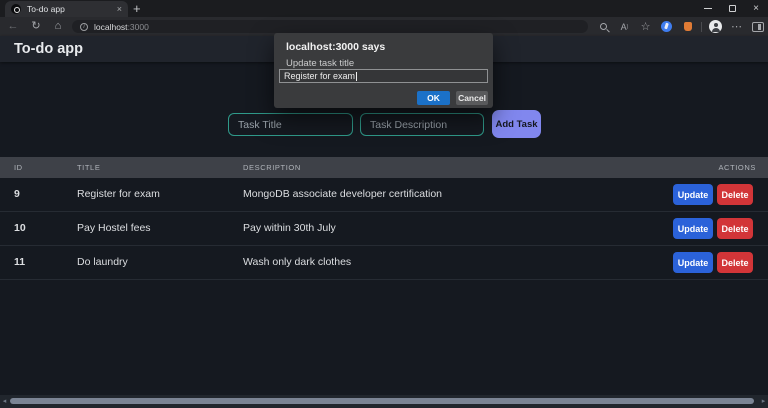 This screenshot has width=768, height=408. I want to click on extension-blue, so click(666, 26).